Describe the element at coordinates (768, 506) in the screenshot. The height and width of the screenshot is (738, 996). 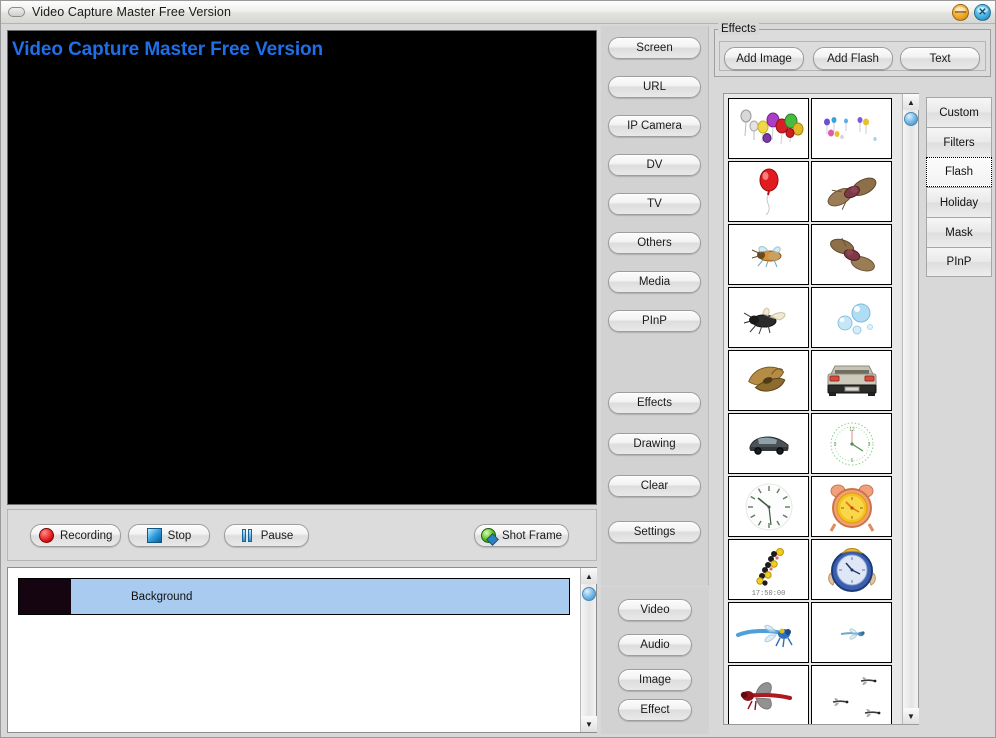
I see `thumbnail-wall-clock` at that location.